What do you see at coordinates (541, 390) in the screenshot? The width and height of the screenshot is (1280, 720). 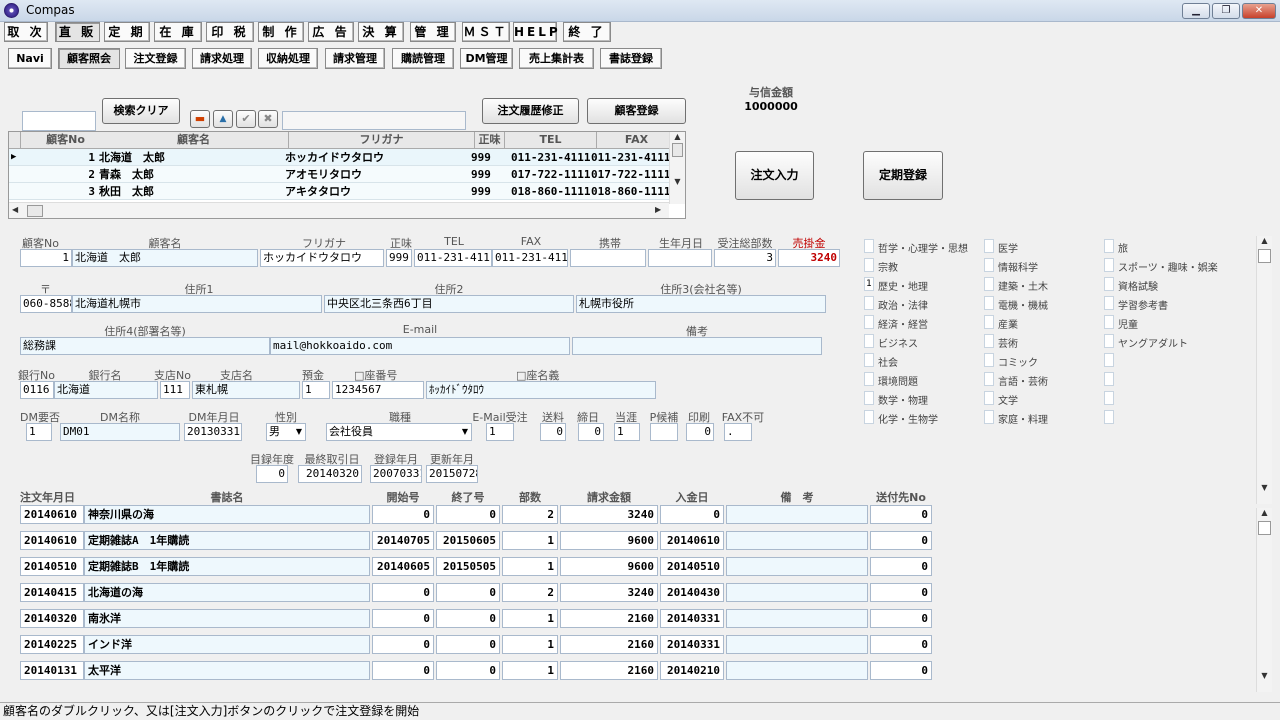 I see `field-acctname: ﾎｯｶｲﾄﾞｳﾀﾛｳ` at bounding box center [541, 390].